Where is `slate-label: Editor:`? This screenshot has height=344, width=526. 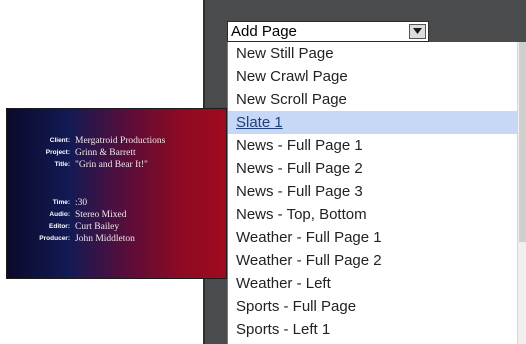 slate-label: Editor: is located at coordinates (59, 226).